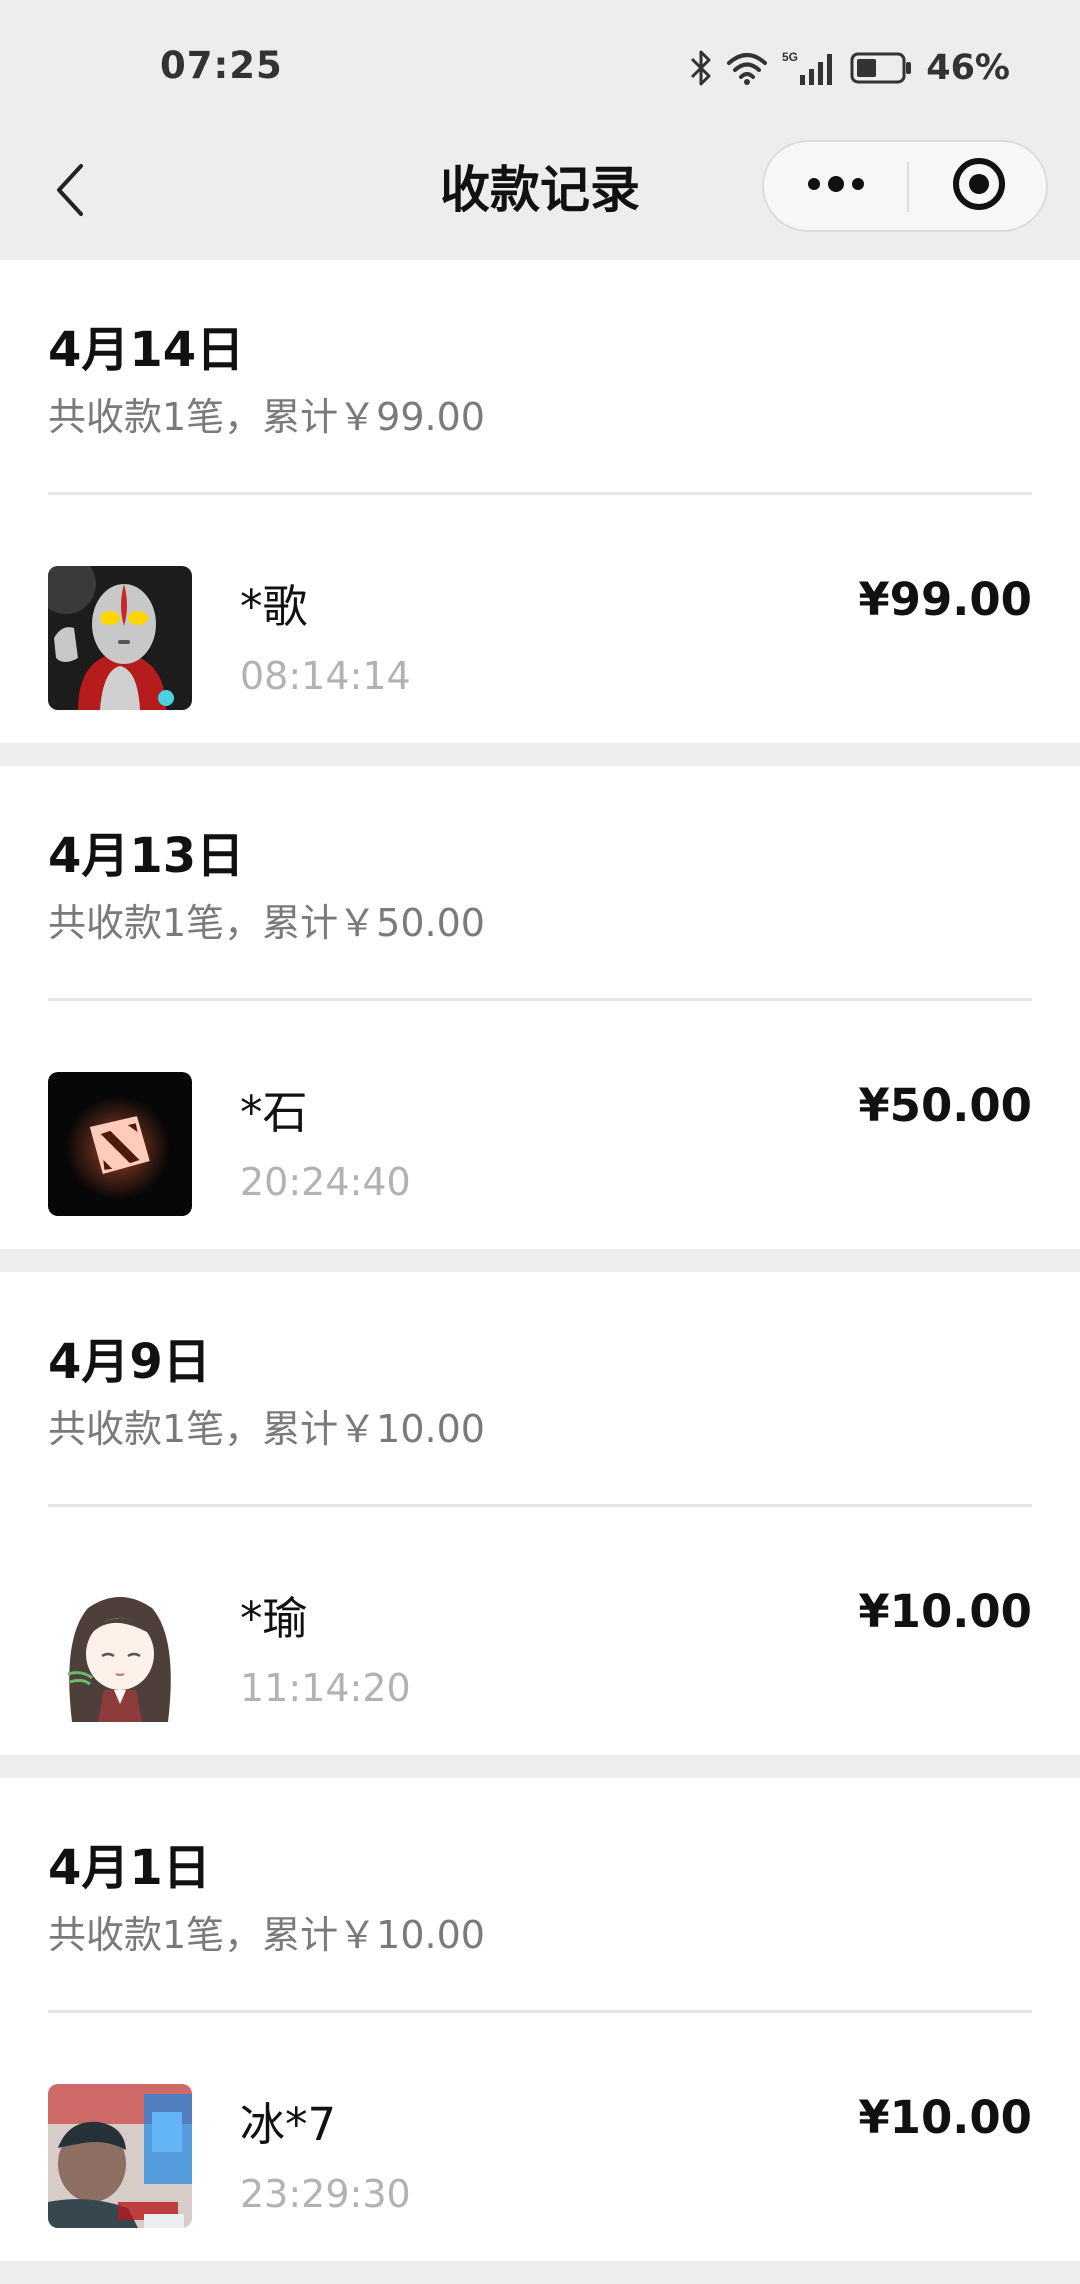 The height and width of the screenshot is (2284, 1080). Describe the element at coordinates (945, 599) in the screenshot. I see `payment-amount: ¥99.00` at that location.